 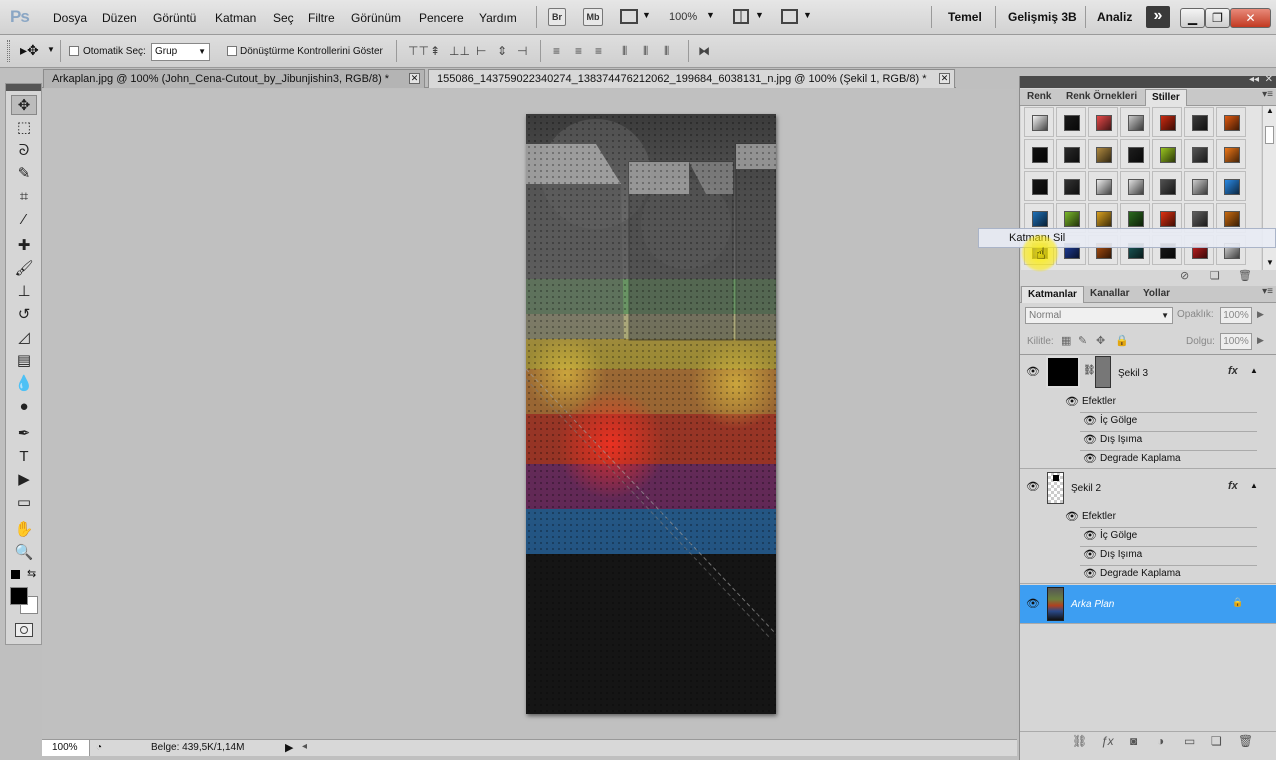 What do you see at coordinates (1066, 340) in the screenshot?
I see `lock-transparent-icon: ▦` at bounding box center [1066, 340].